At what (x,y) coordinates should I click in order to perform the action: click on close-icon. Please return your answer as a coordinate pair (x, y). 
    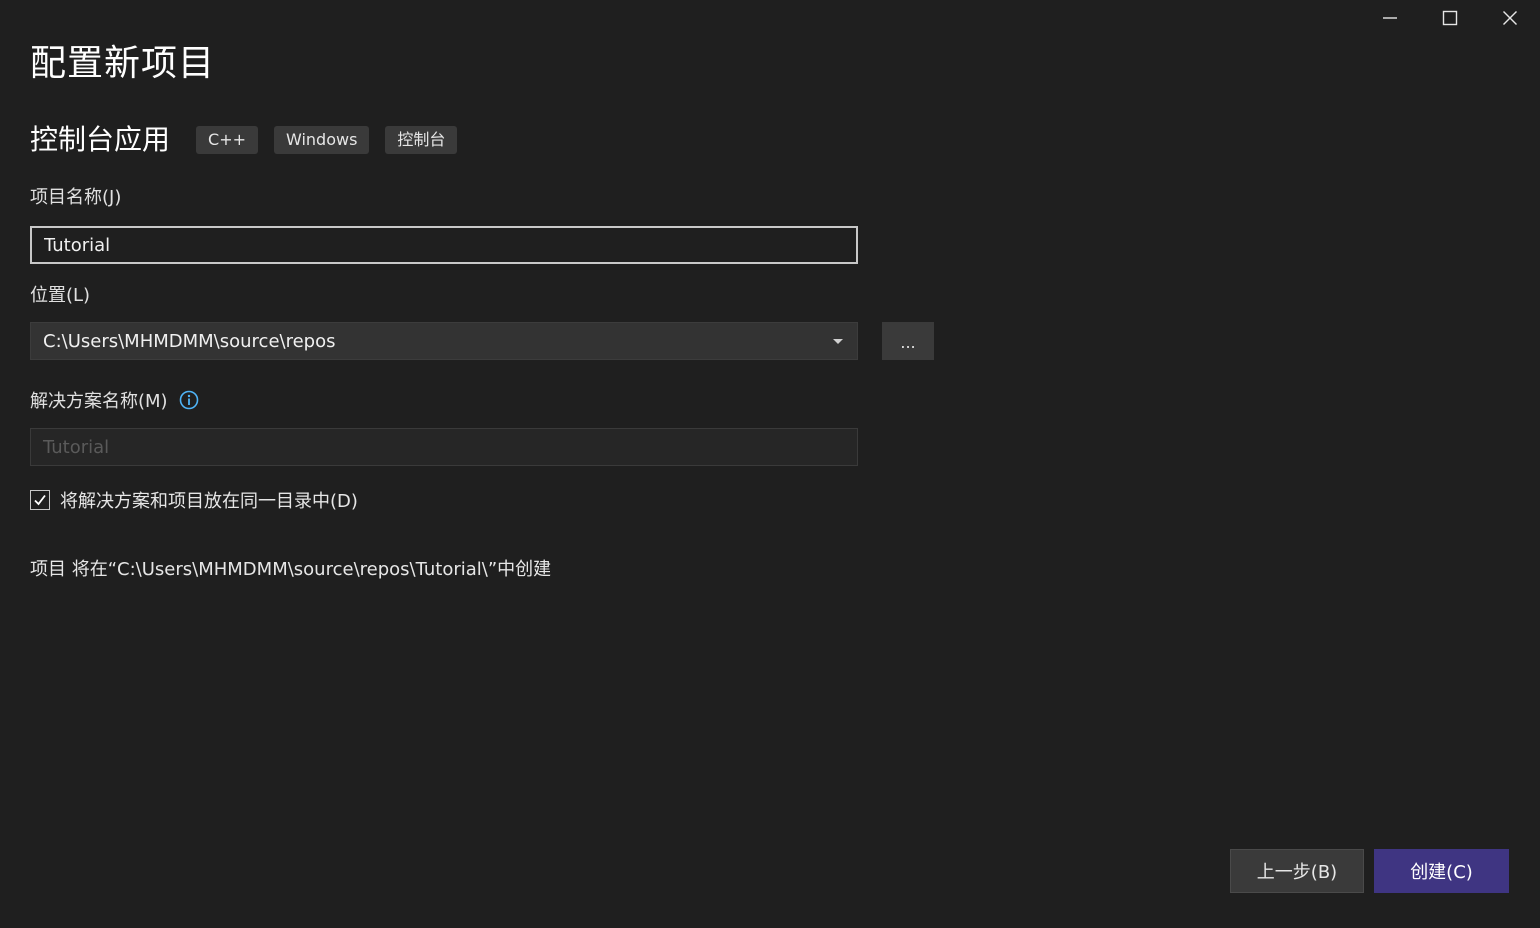
    Looking at the image, I should click on (1510, 18).